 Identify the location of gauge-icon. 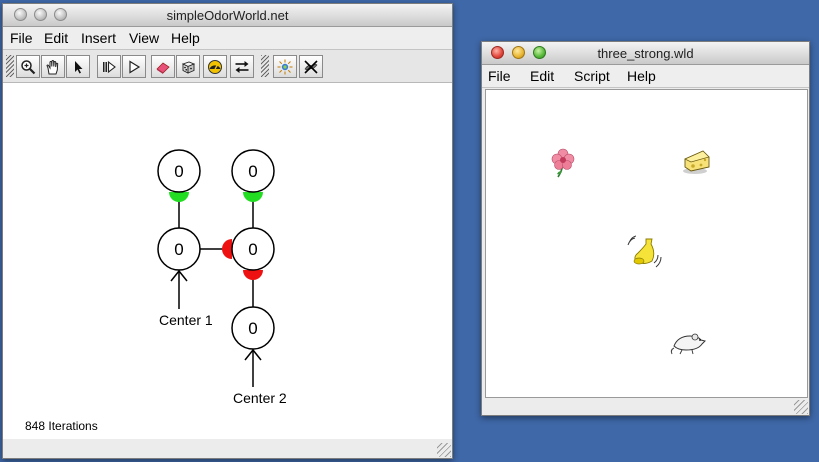
(215, 67).